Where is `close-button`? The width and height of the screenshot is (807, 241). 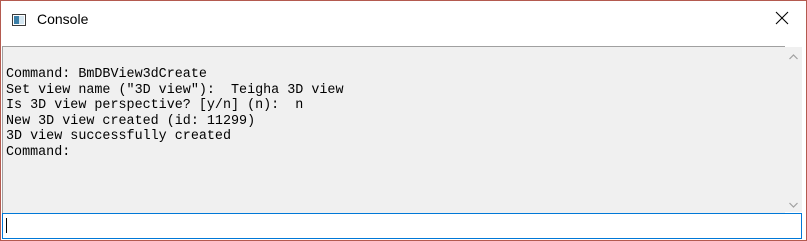
close-button is located at coordinates (782, 20).